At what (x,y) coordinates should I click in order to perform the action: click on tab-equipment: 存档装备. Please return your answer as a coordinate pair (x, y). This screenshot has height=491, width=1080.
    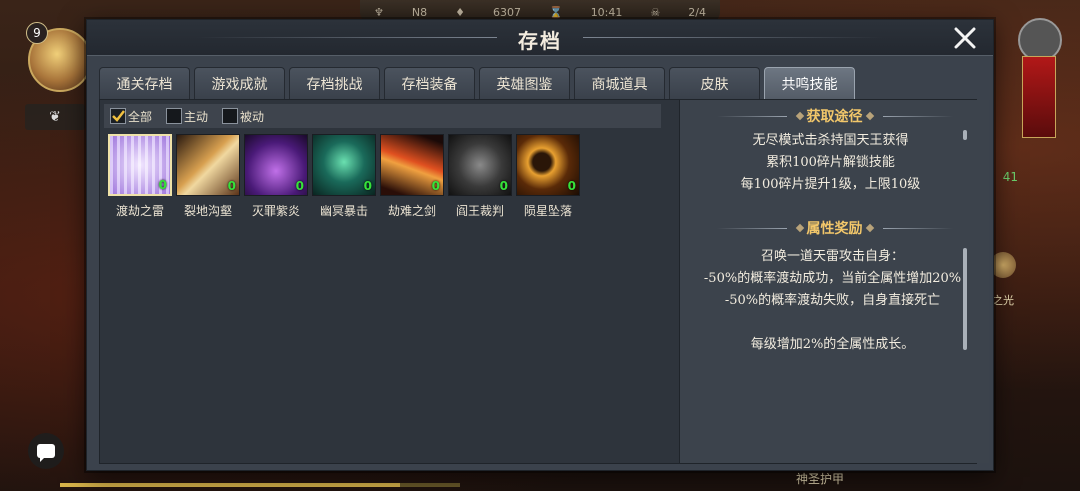
    Looking at the image, I should click on (429, 83).